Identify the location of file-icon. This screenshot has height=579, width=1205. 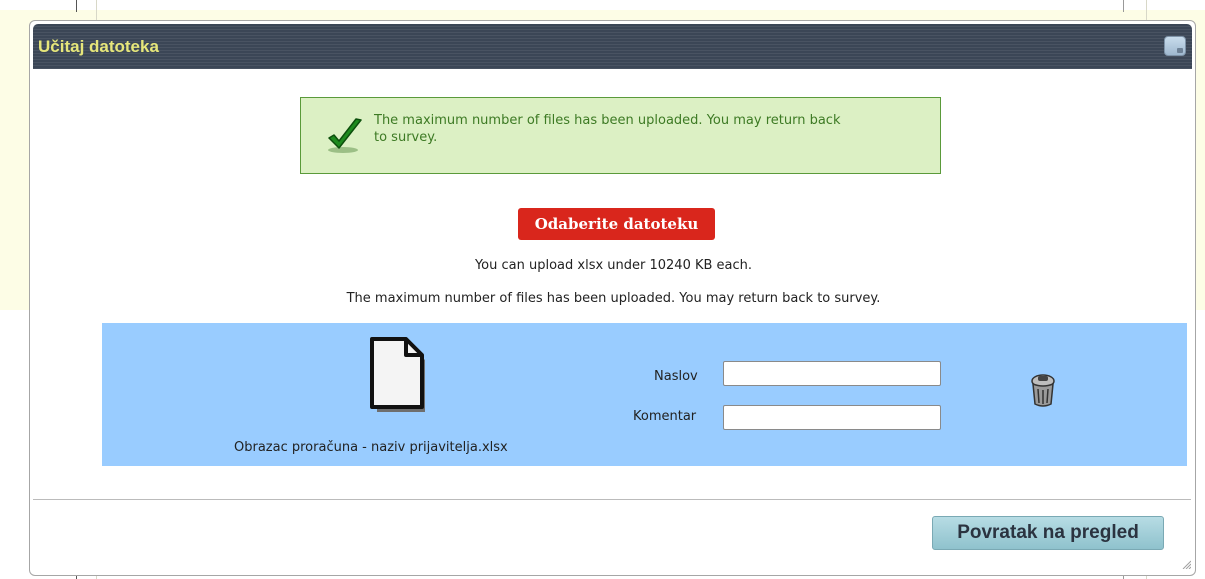
(397, 374).